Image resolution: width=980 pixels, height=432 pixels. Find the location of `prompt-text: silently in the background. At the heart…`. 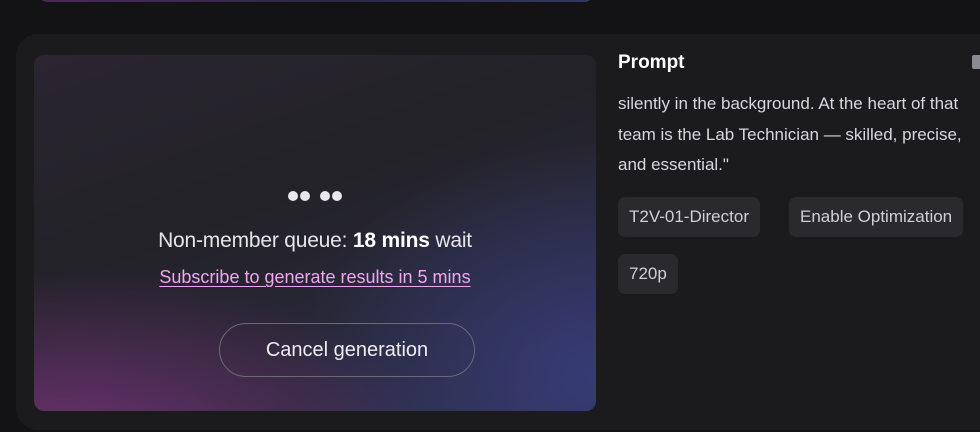

prompt-text: silently in the background. At the heart… is located at coordinates (790, 134).